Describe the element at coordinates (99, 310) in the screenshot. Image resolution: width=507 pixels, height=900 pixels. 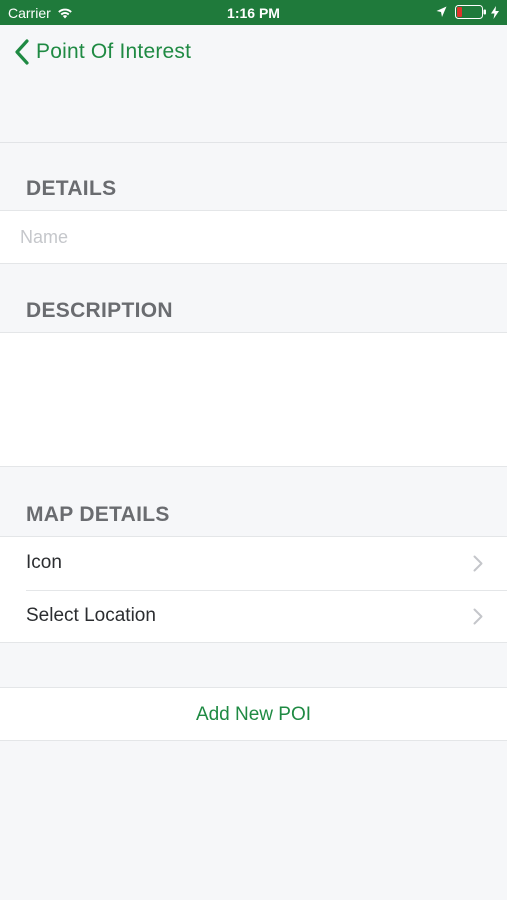
I see `description-section-header: DESCRIPTION` at that location.